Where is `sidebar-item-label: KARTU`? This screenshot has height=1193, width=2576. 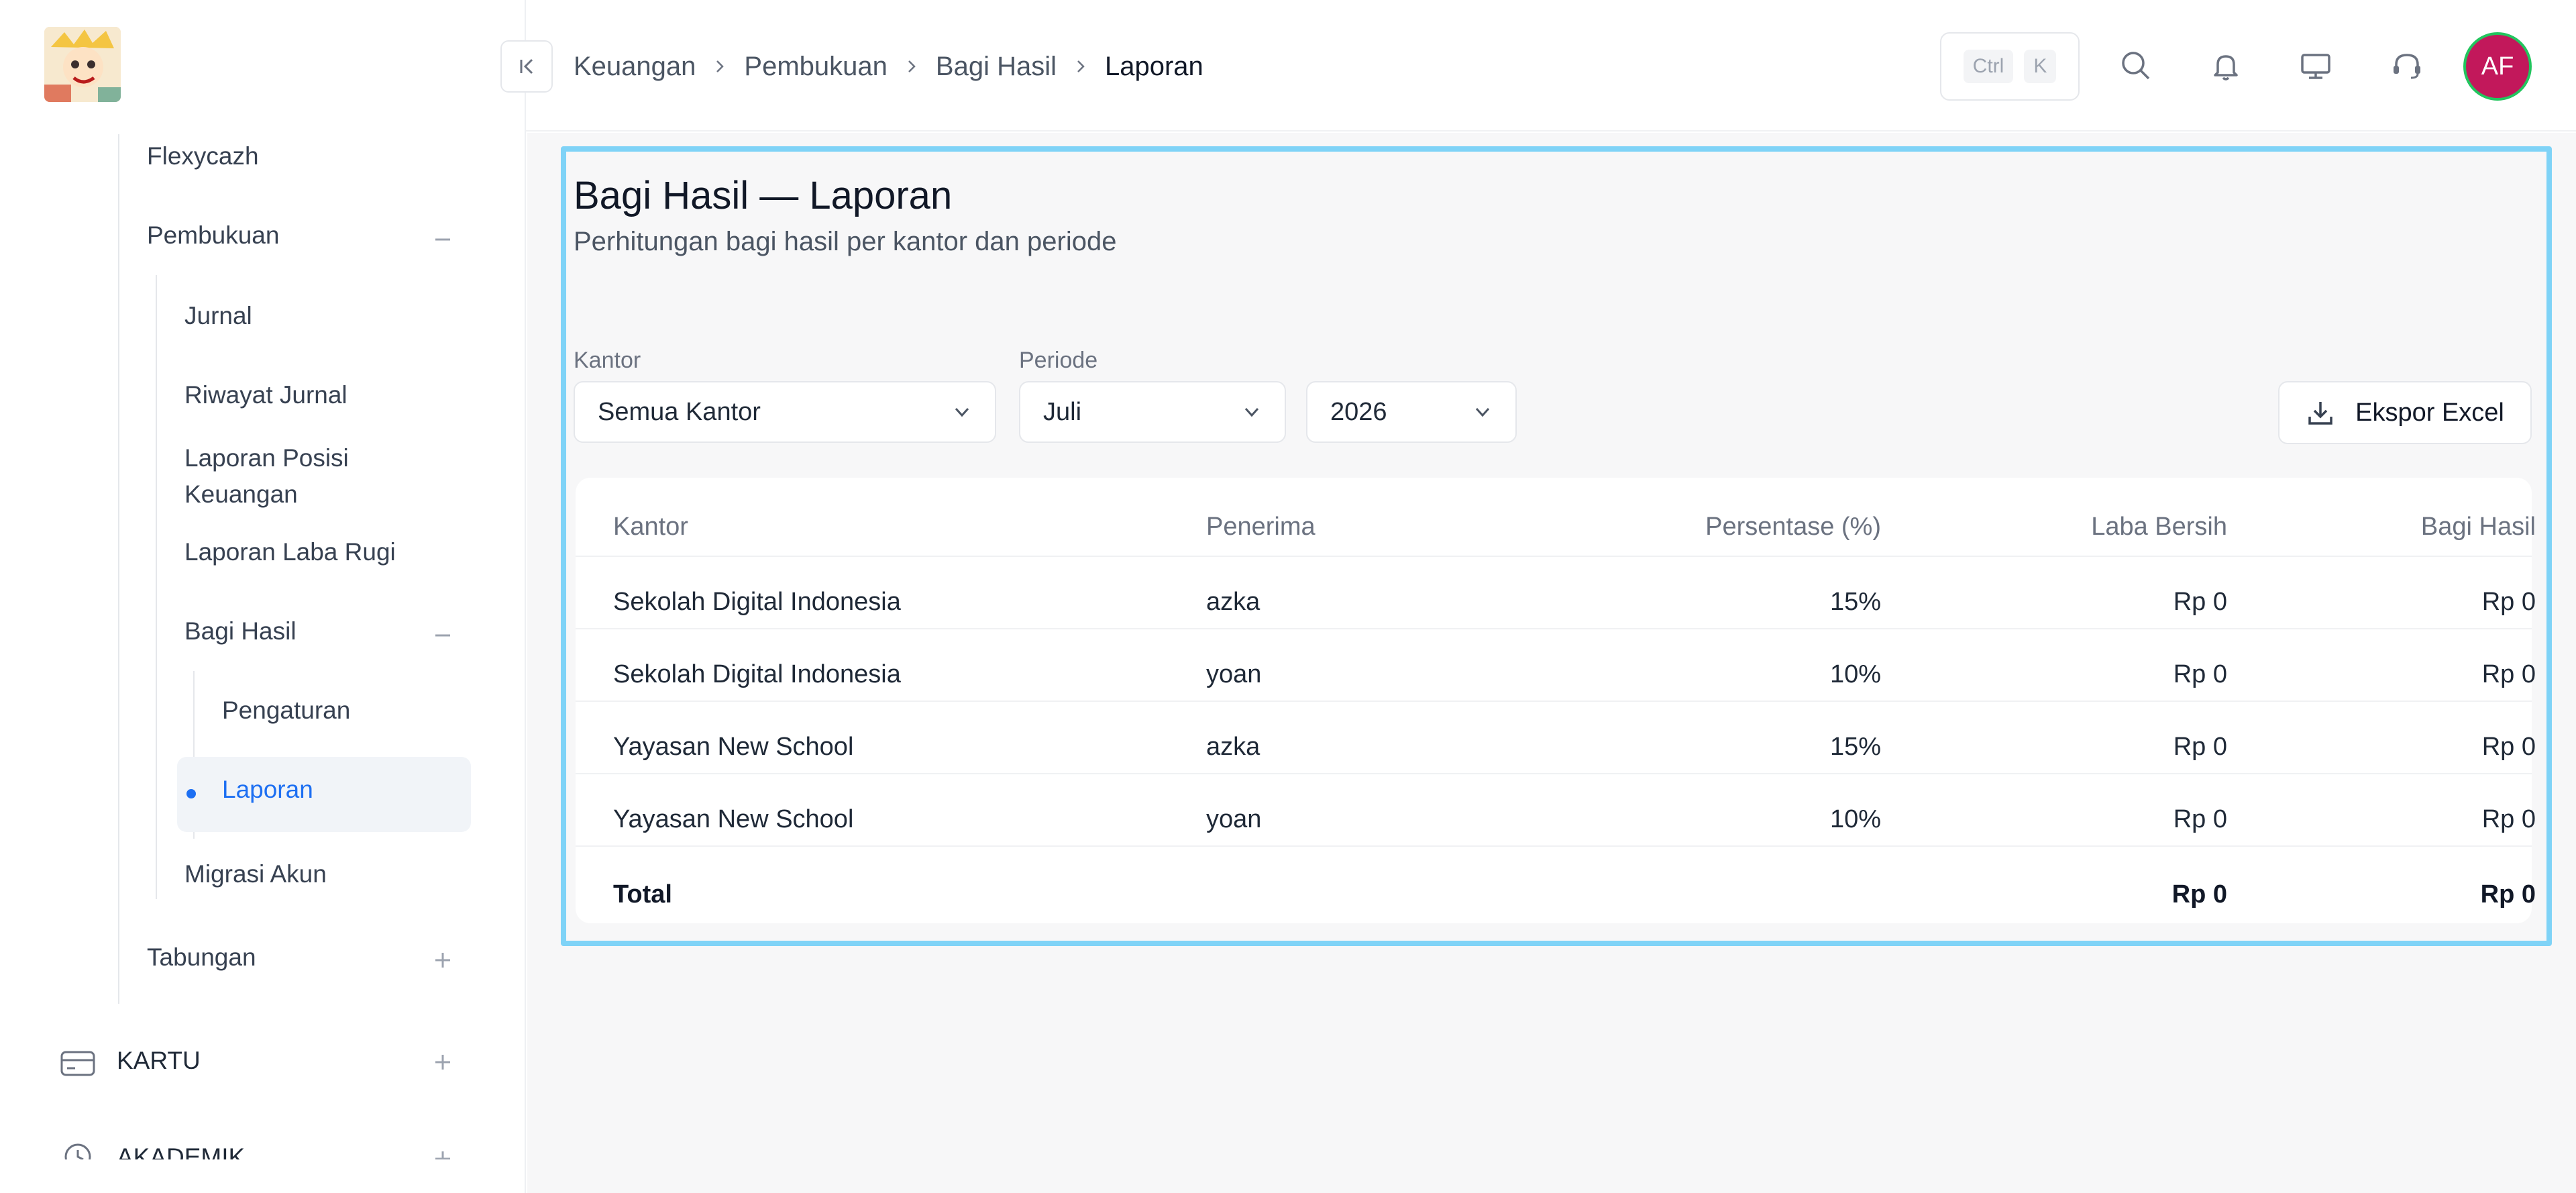
sidebar-item-label: KARTU is located at coordinates (159, 1060).